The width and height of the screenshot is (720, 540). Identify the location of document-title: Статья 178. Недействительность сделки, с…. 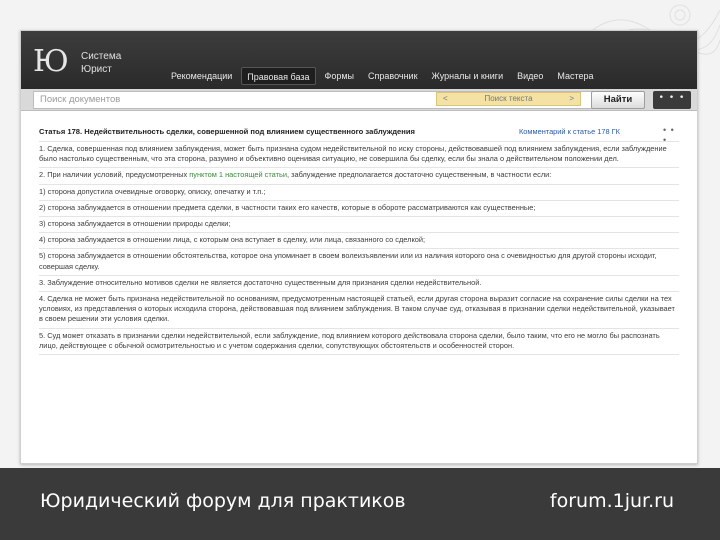
(227, 131).